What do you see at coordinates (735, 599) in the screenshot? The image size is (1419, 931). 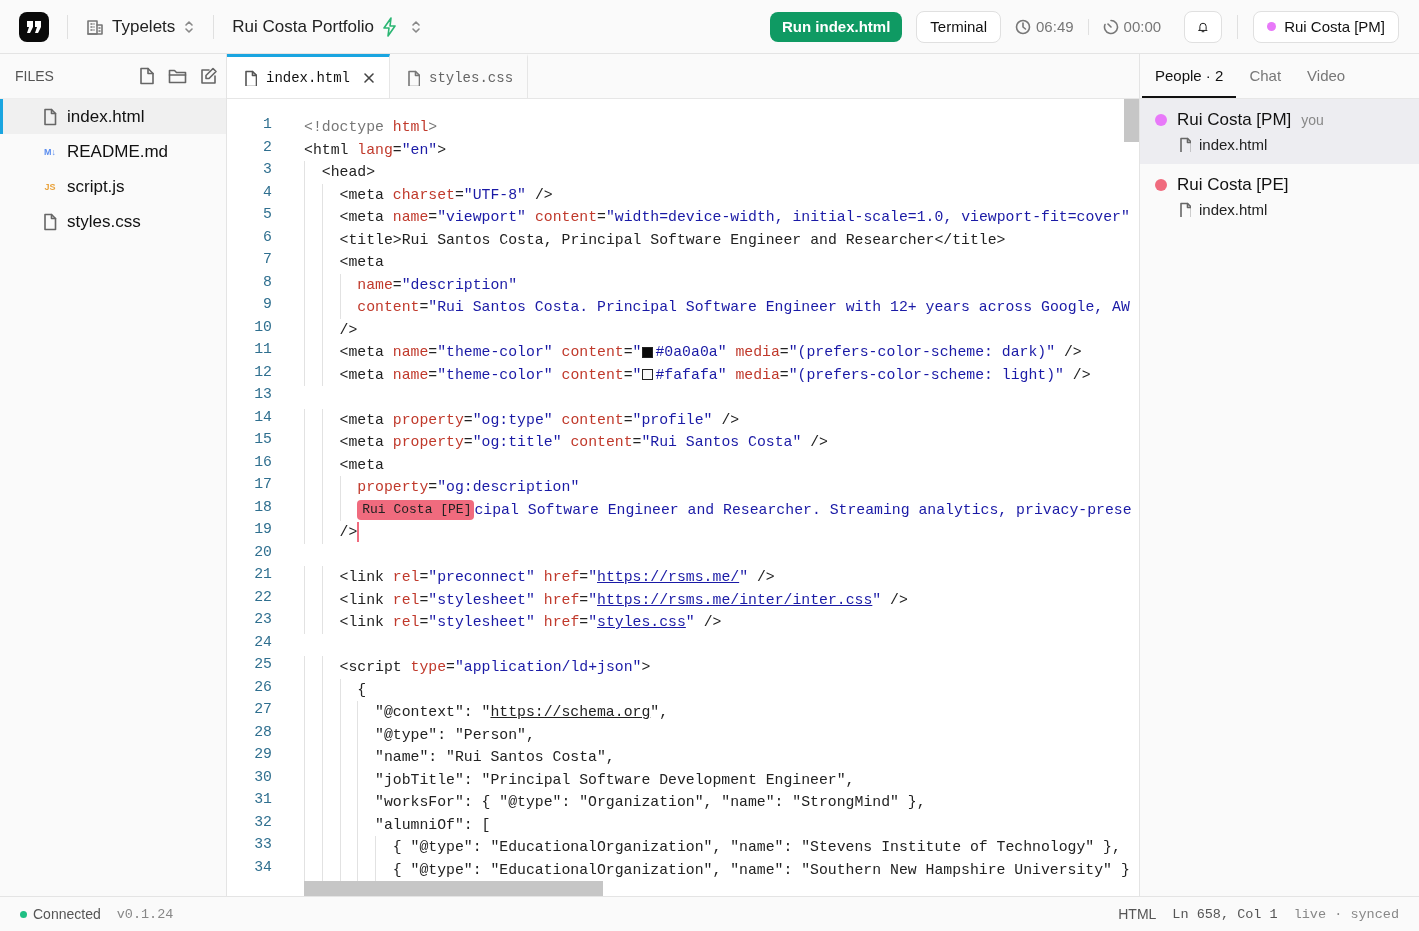 I see `code-link: https://rsms.me/inter/inter.css` at bounding box center [735, 599].